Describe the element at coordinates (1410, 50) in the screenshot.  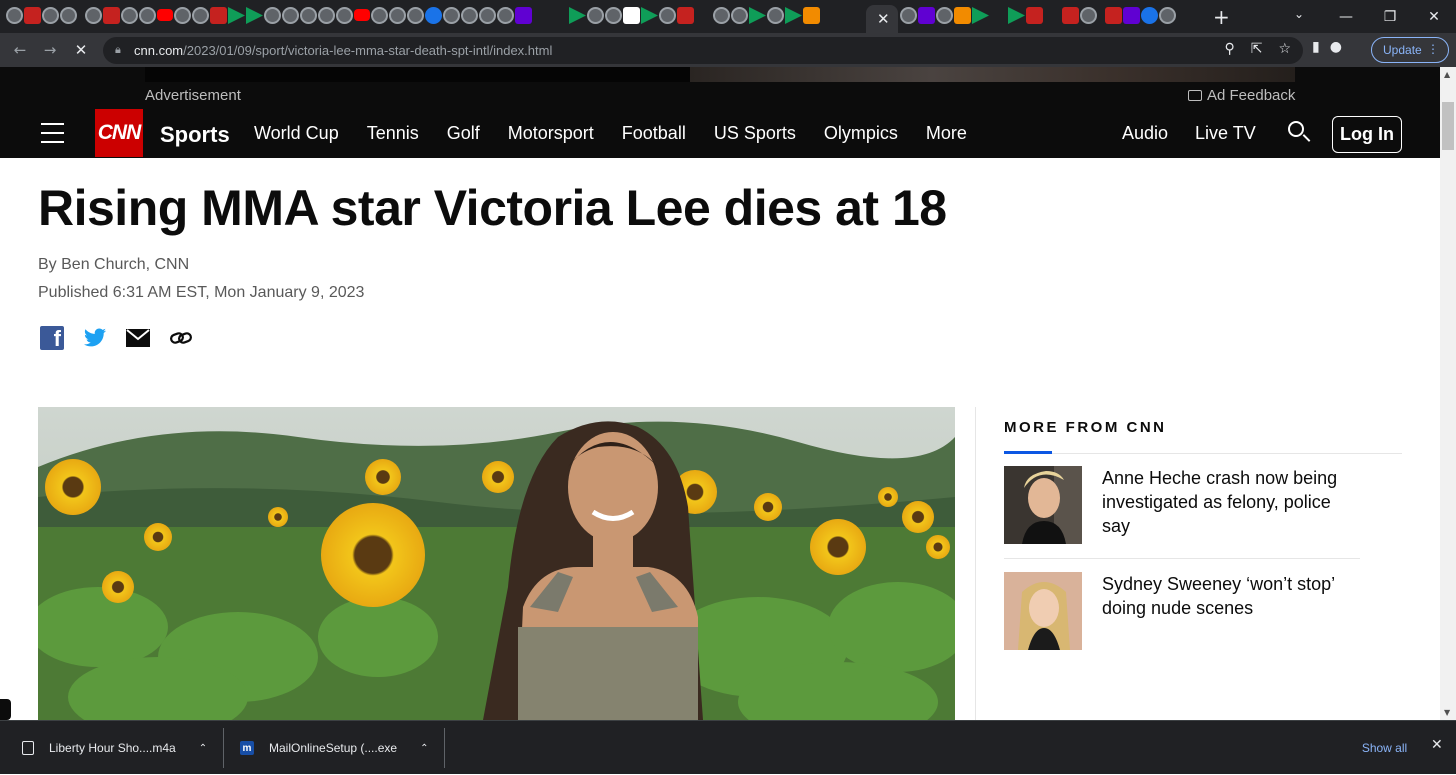
I see `update-button: Update ⋮` at that location.